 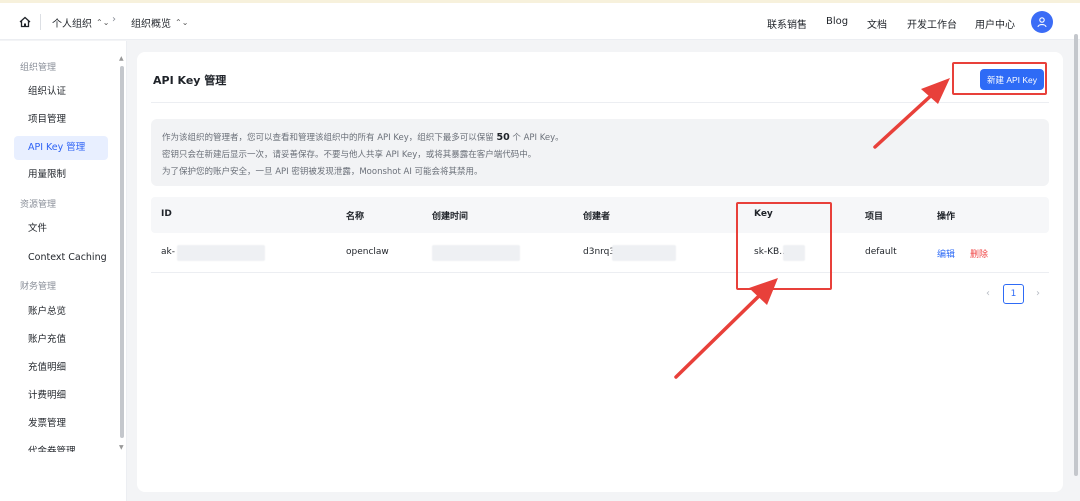 I want to click on notice-max-count: 50, so click(x=503, y=137).